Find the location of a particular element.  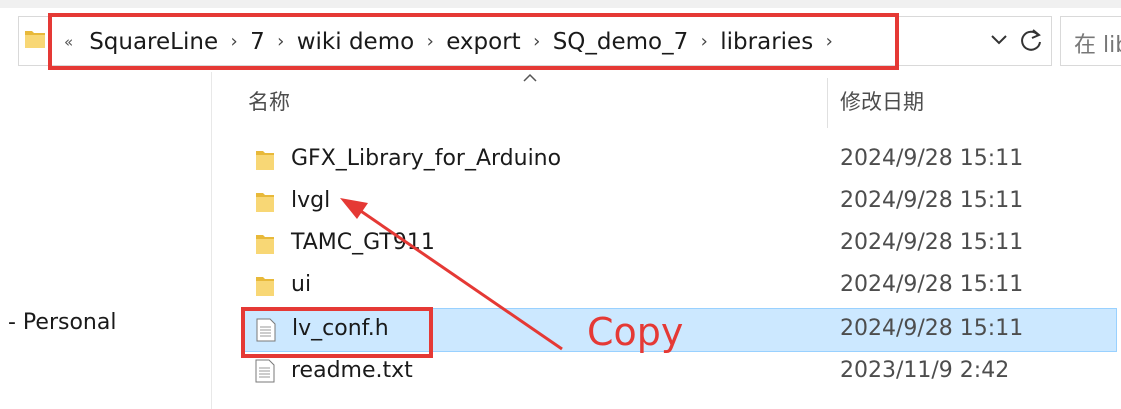

breadcrumb-item-7: 7 is located at coordinates (257, 42).